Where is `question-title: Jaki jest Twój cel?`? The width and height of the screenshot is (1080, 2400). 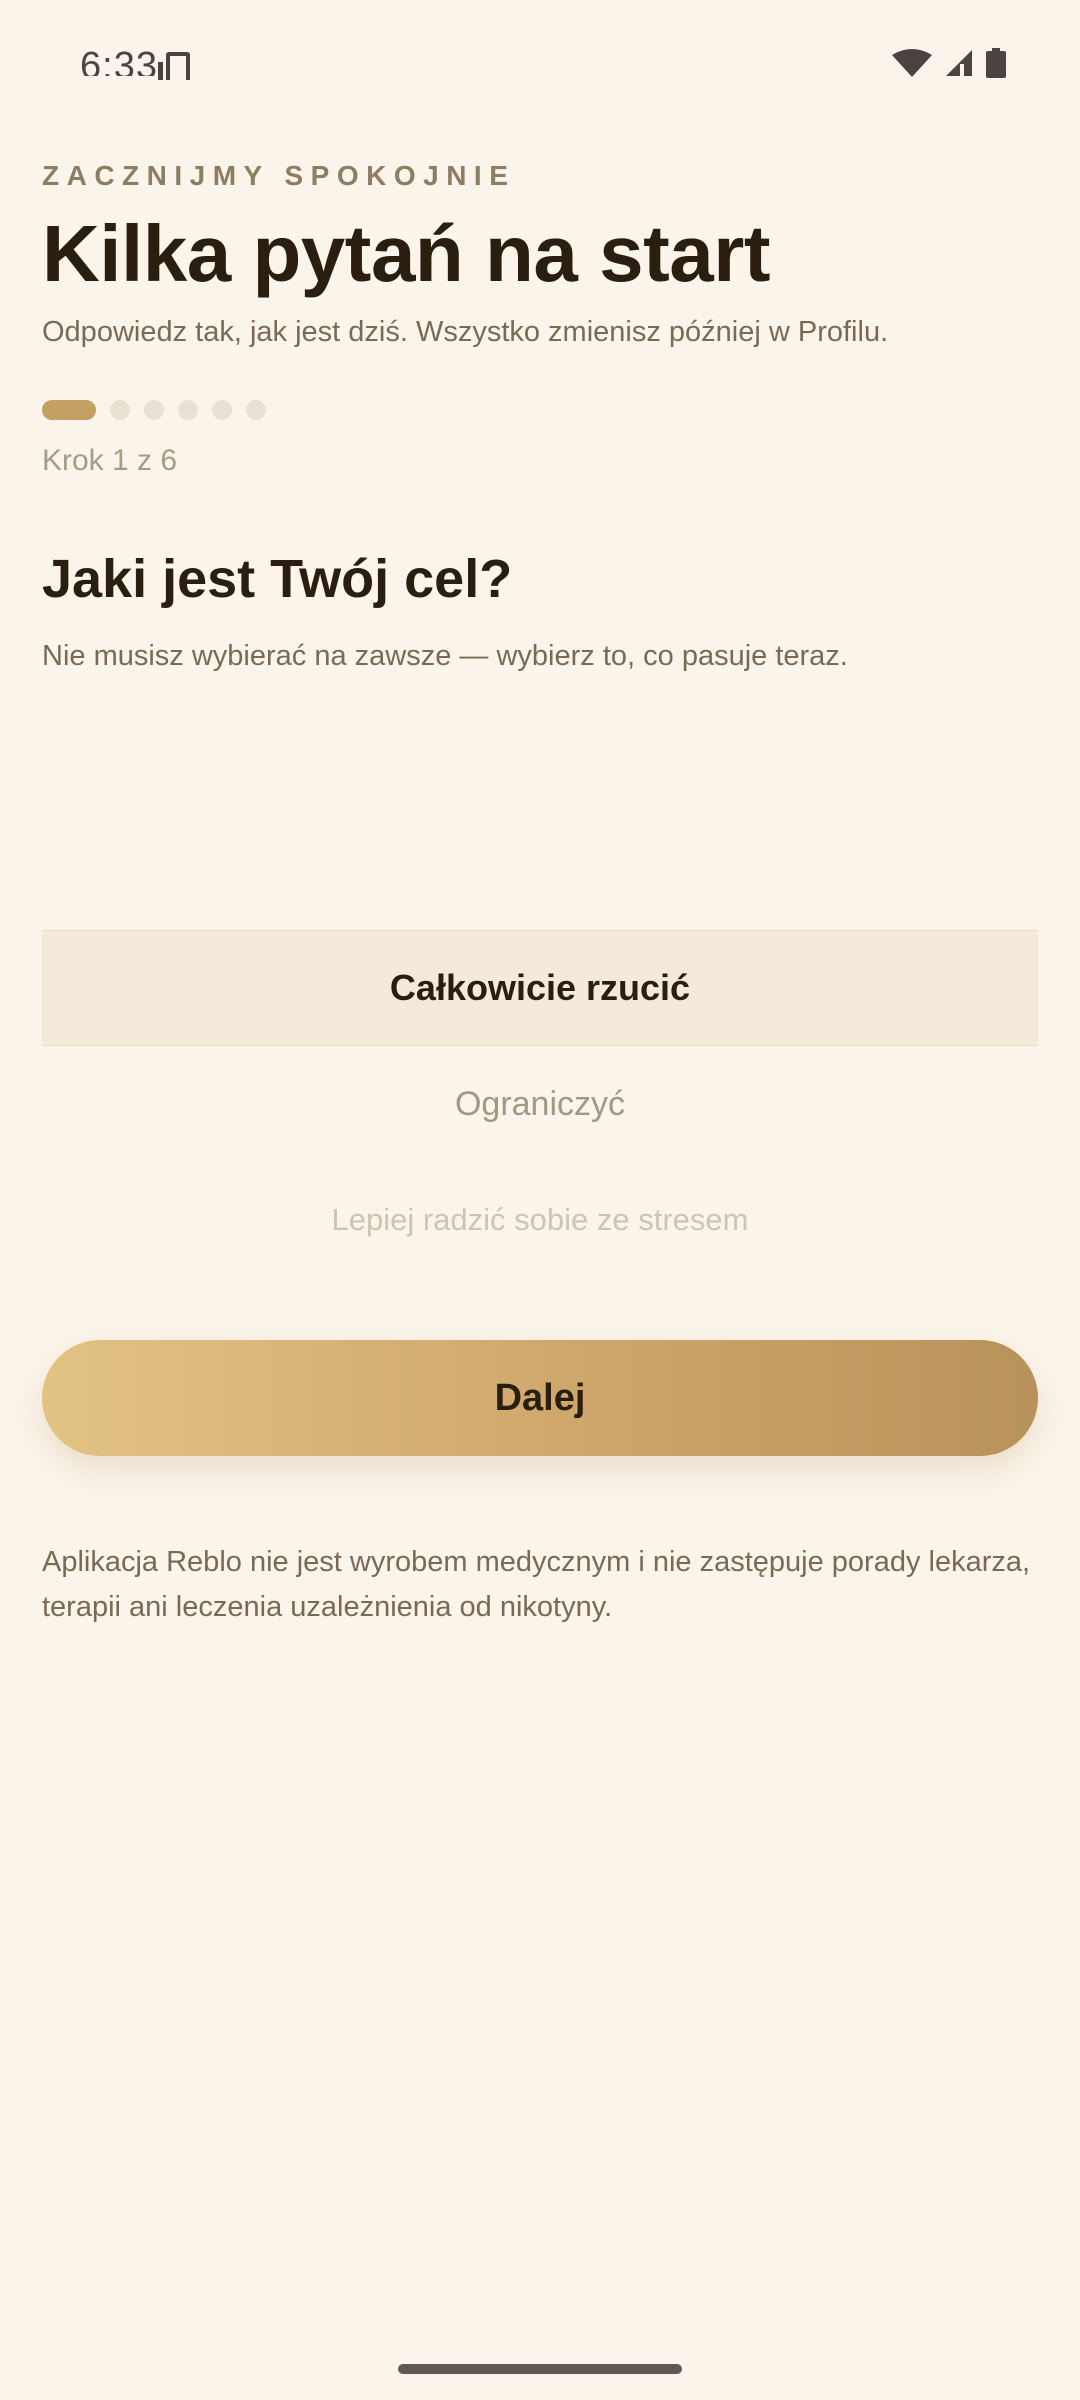 question-title: Jaki jest Twój cel? is located at coordinates (277, 579).